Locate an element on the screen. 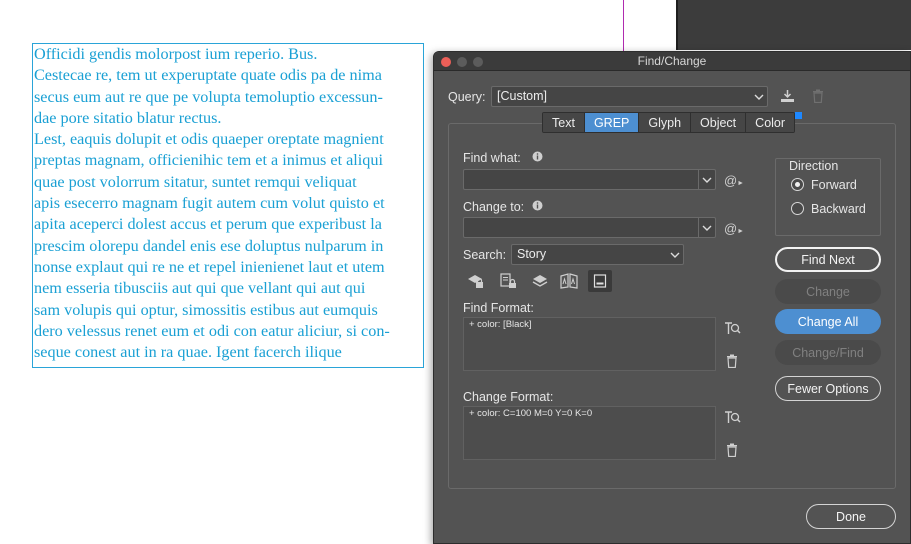  include-locked-stories-icon is located at coordinates (508, 281).